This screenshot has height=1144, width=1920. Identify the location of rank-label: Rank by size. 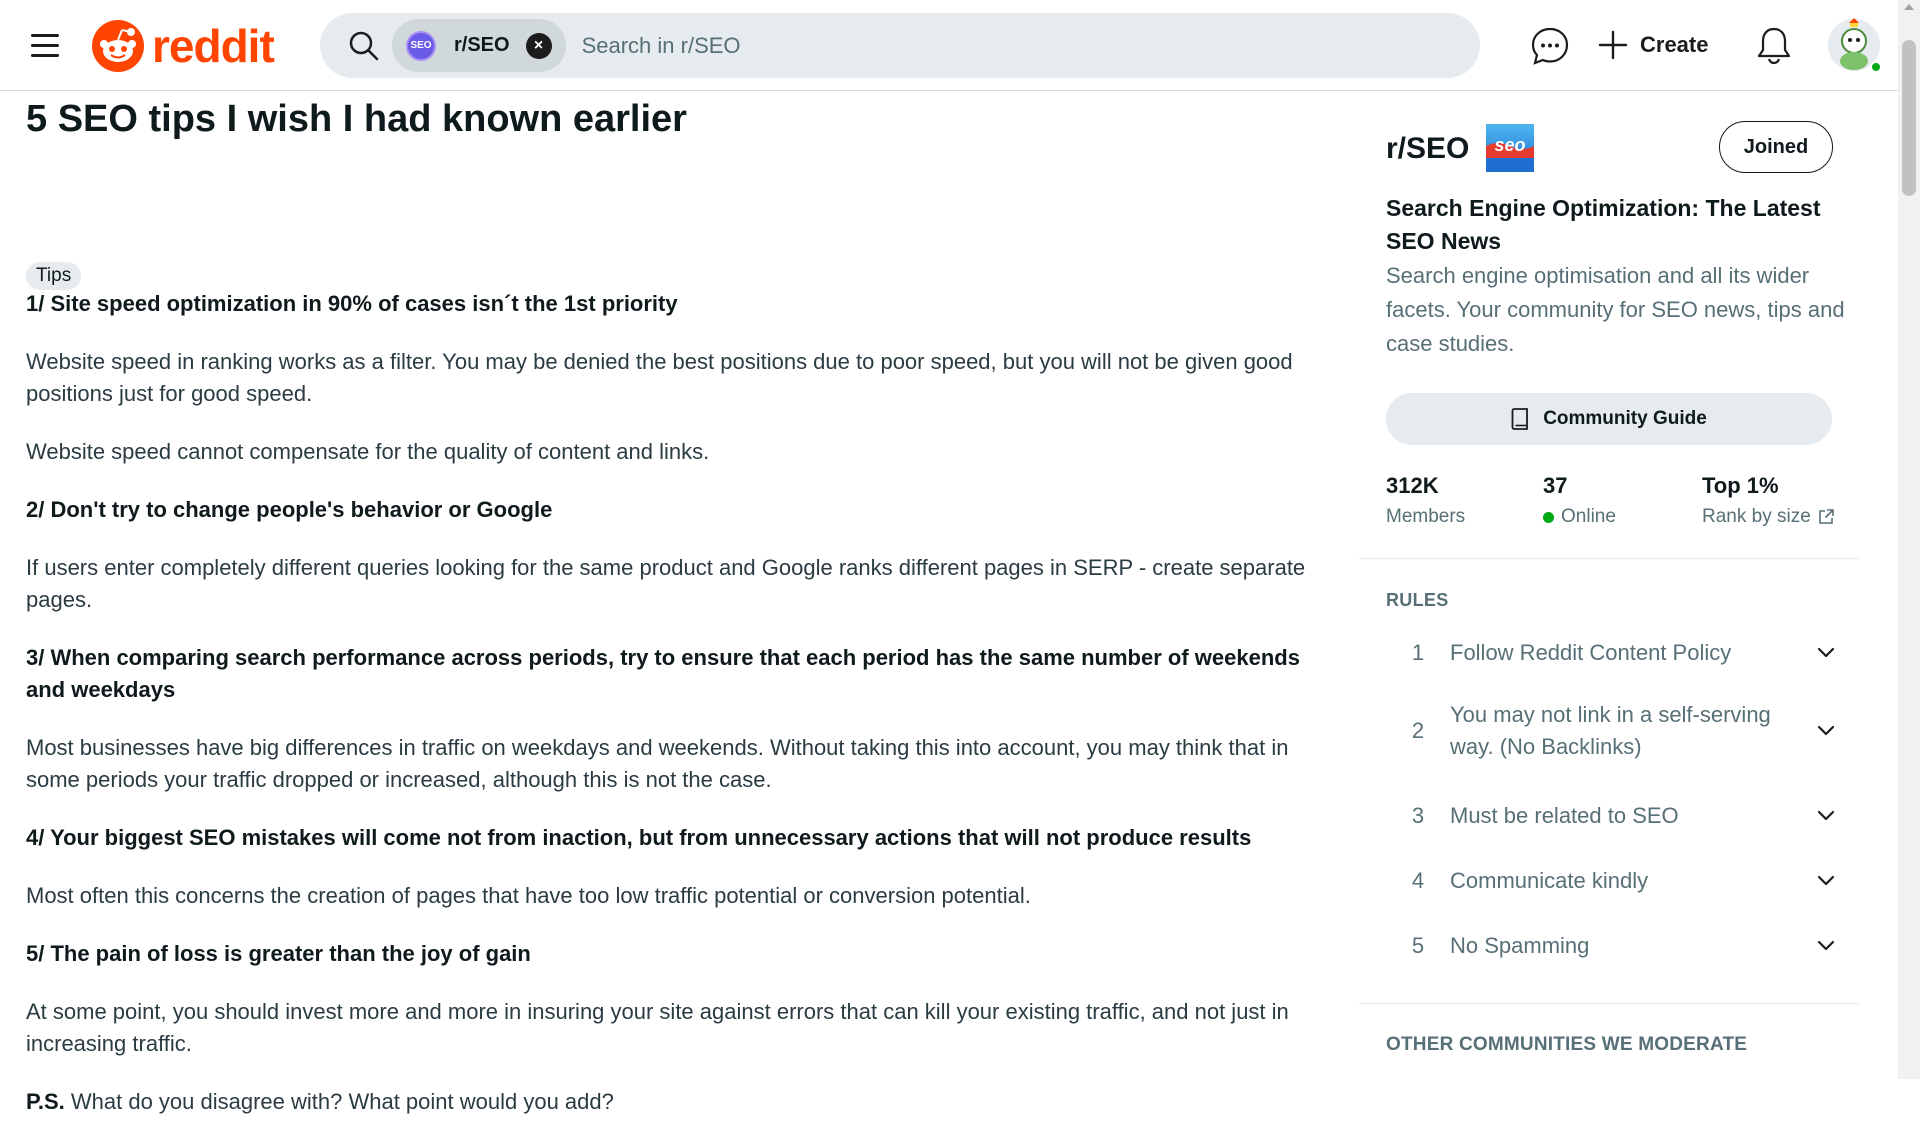
(1756, 516).